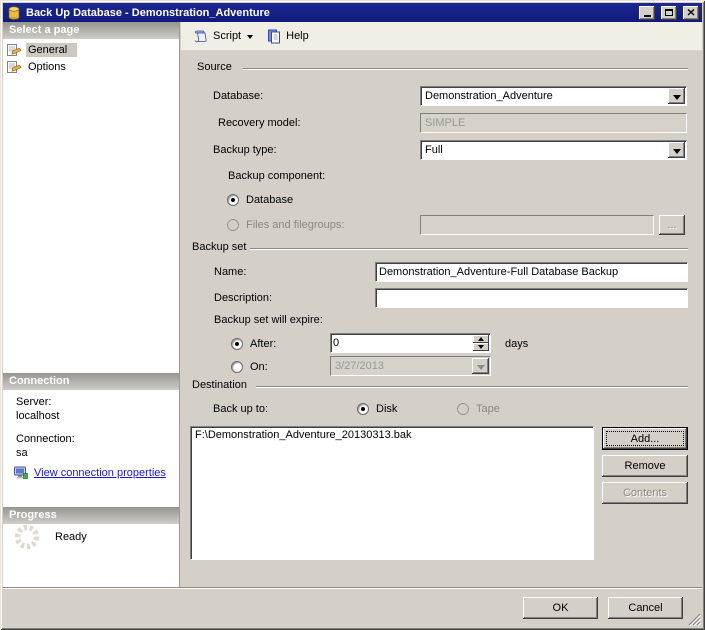 The width and height of the screenshot is (705, 630). Describe the element at coordinates (250, 38) in the screenshot. I see `script-dropdown-icon` at that location.